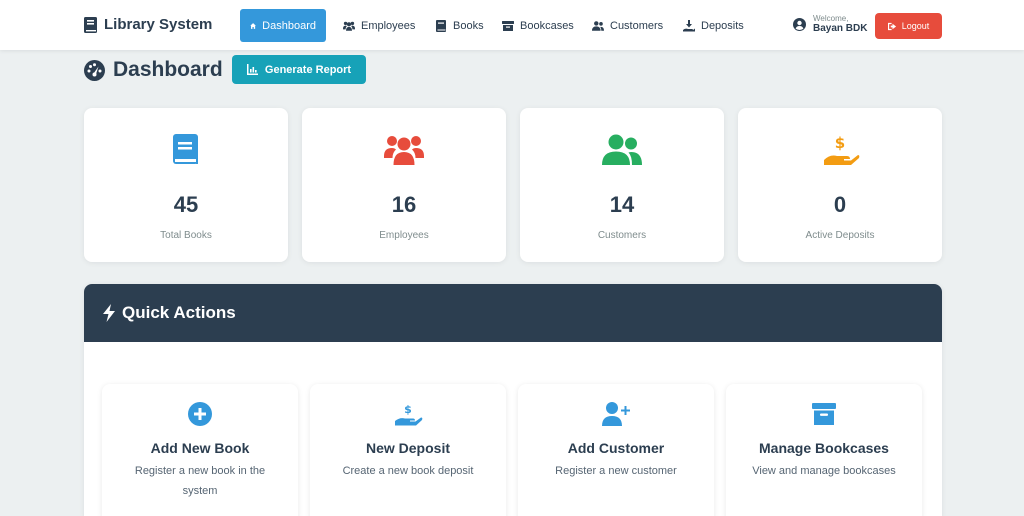  I want to click on action-title: New Deposit, so click(407, 448).